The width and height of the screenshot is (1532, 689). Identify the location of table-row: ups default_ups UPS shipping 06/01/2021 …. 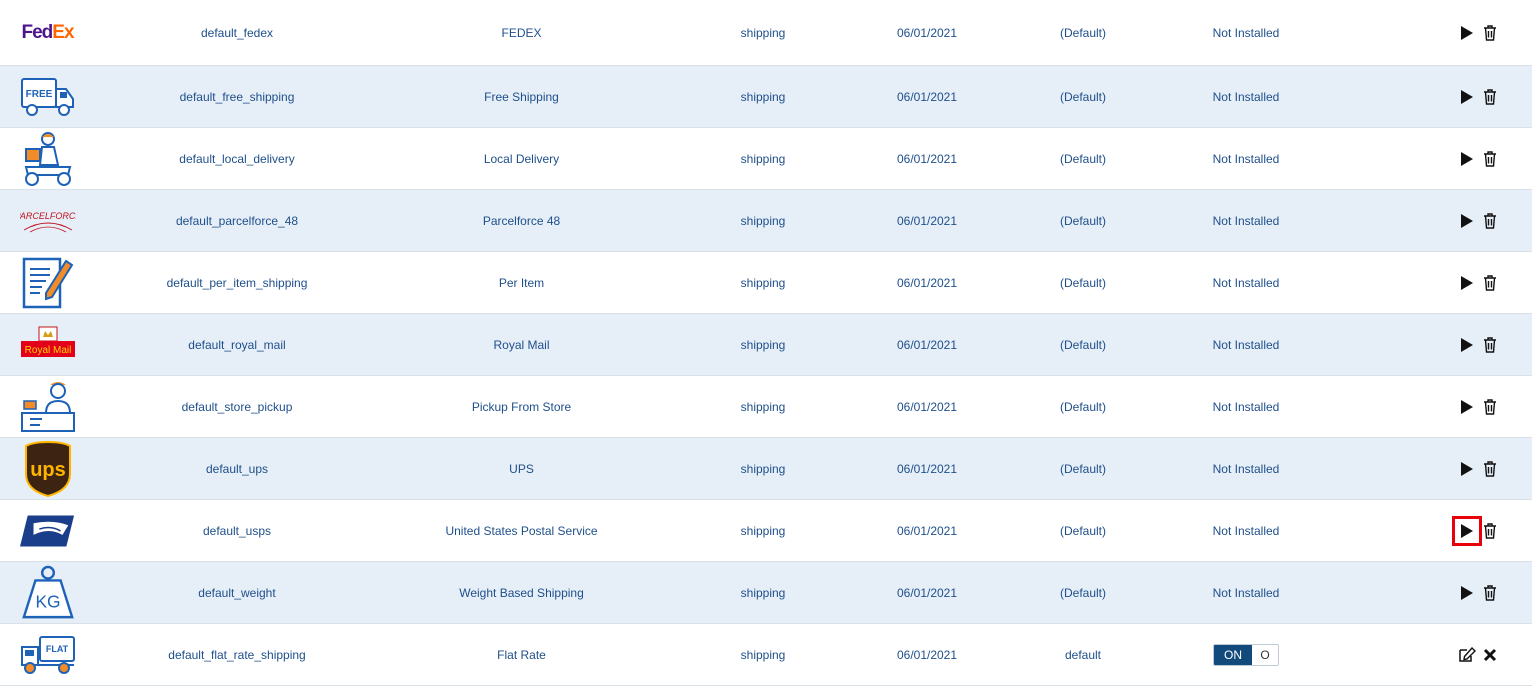
(766, 469).